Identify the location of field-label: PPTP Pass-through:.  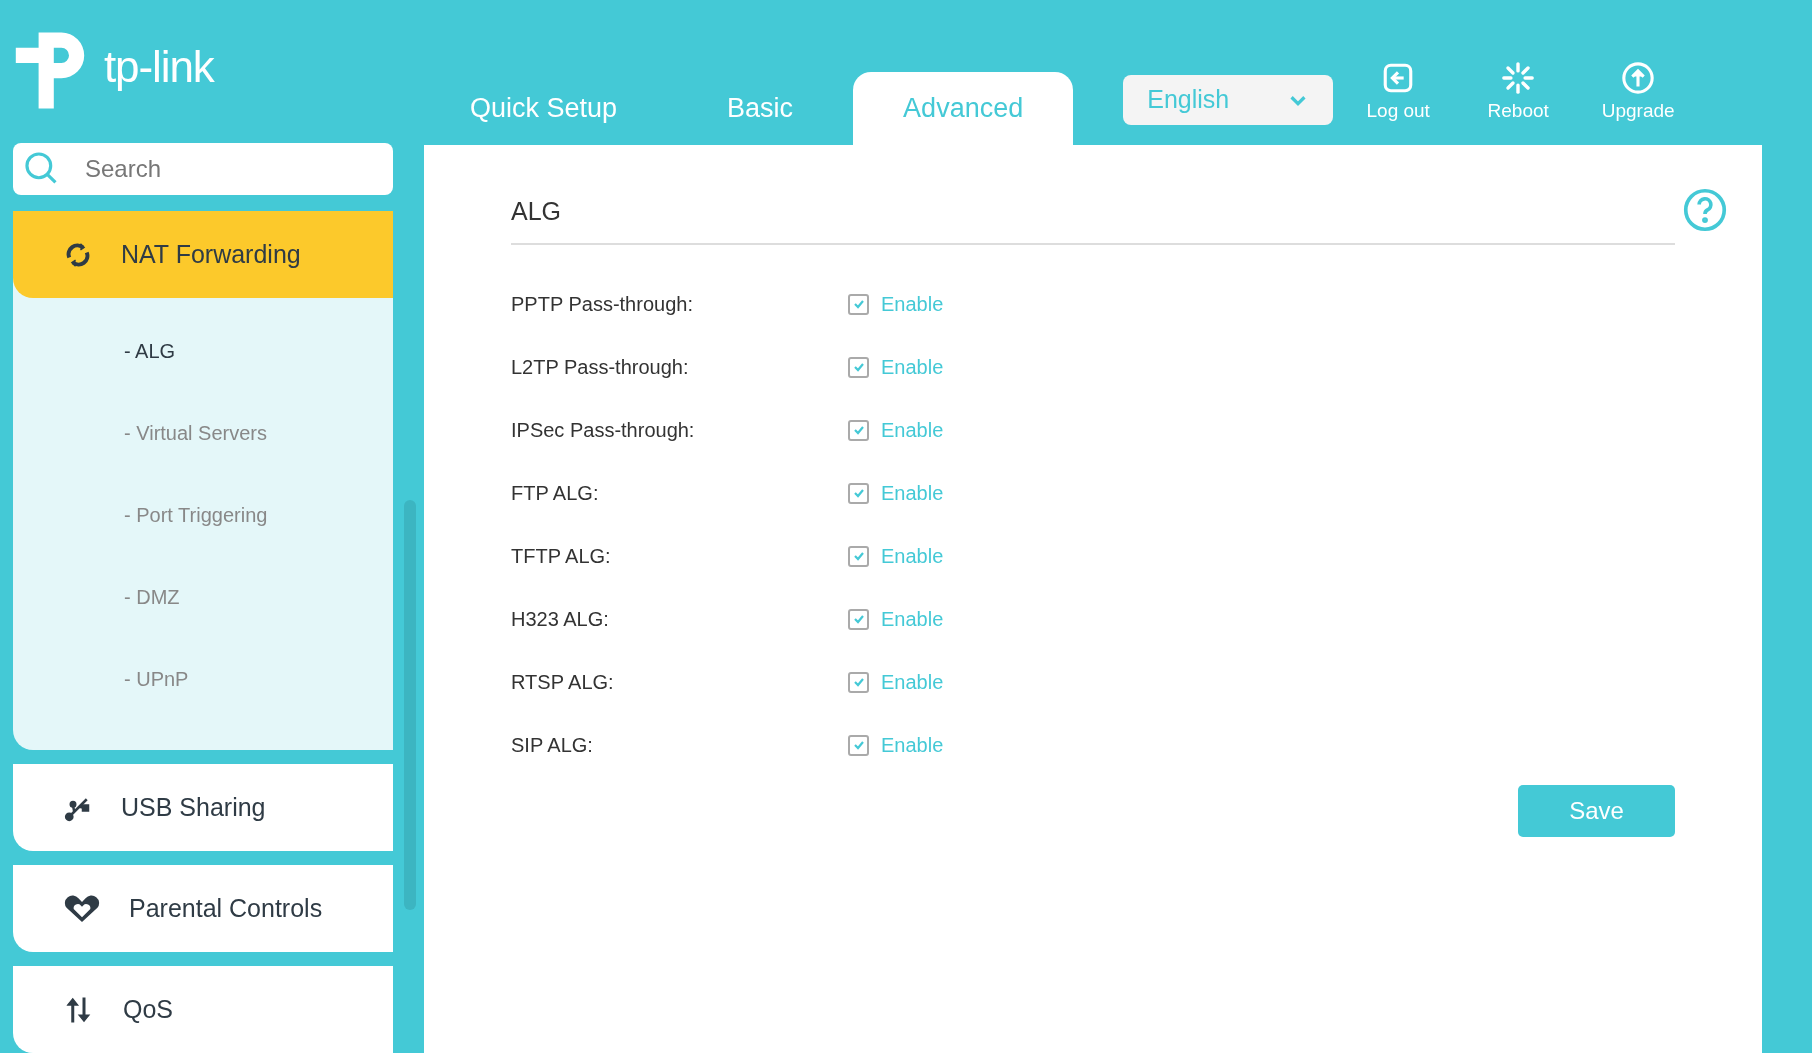
(602, 304).